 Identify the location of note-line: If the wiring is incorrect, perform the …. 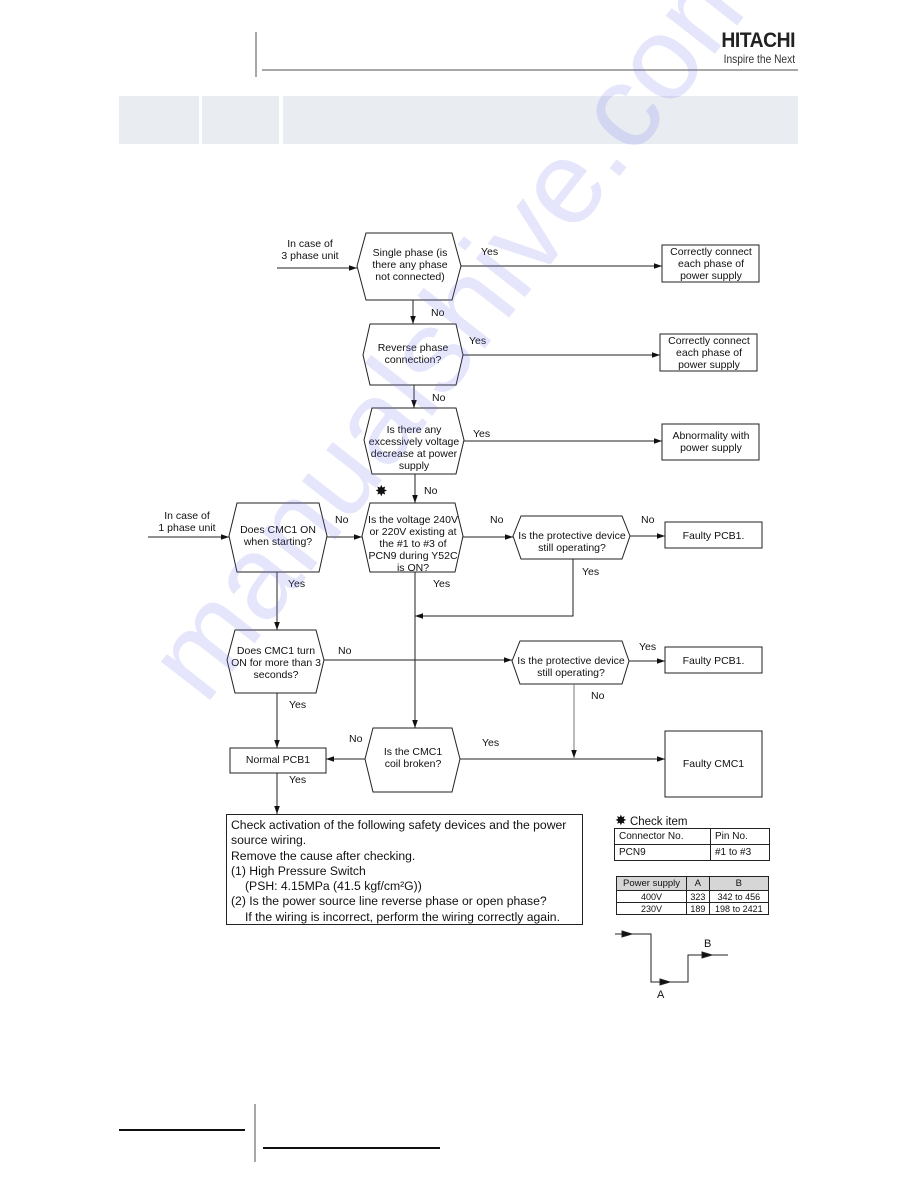
(402, 916).